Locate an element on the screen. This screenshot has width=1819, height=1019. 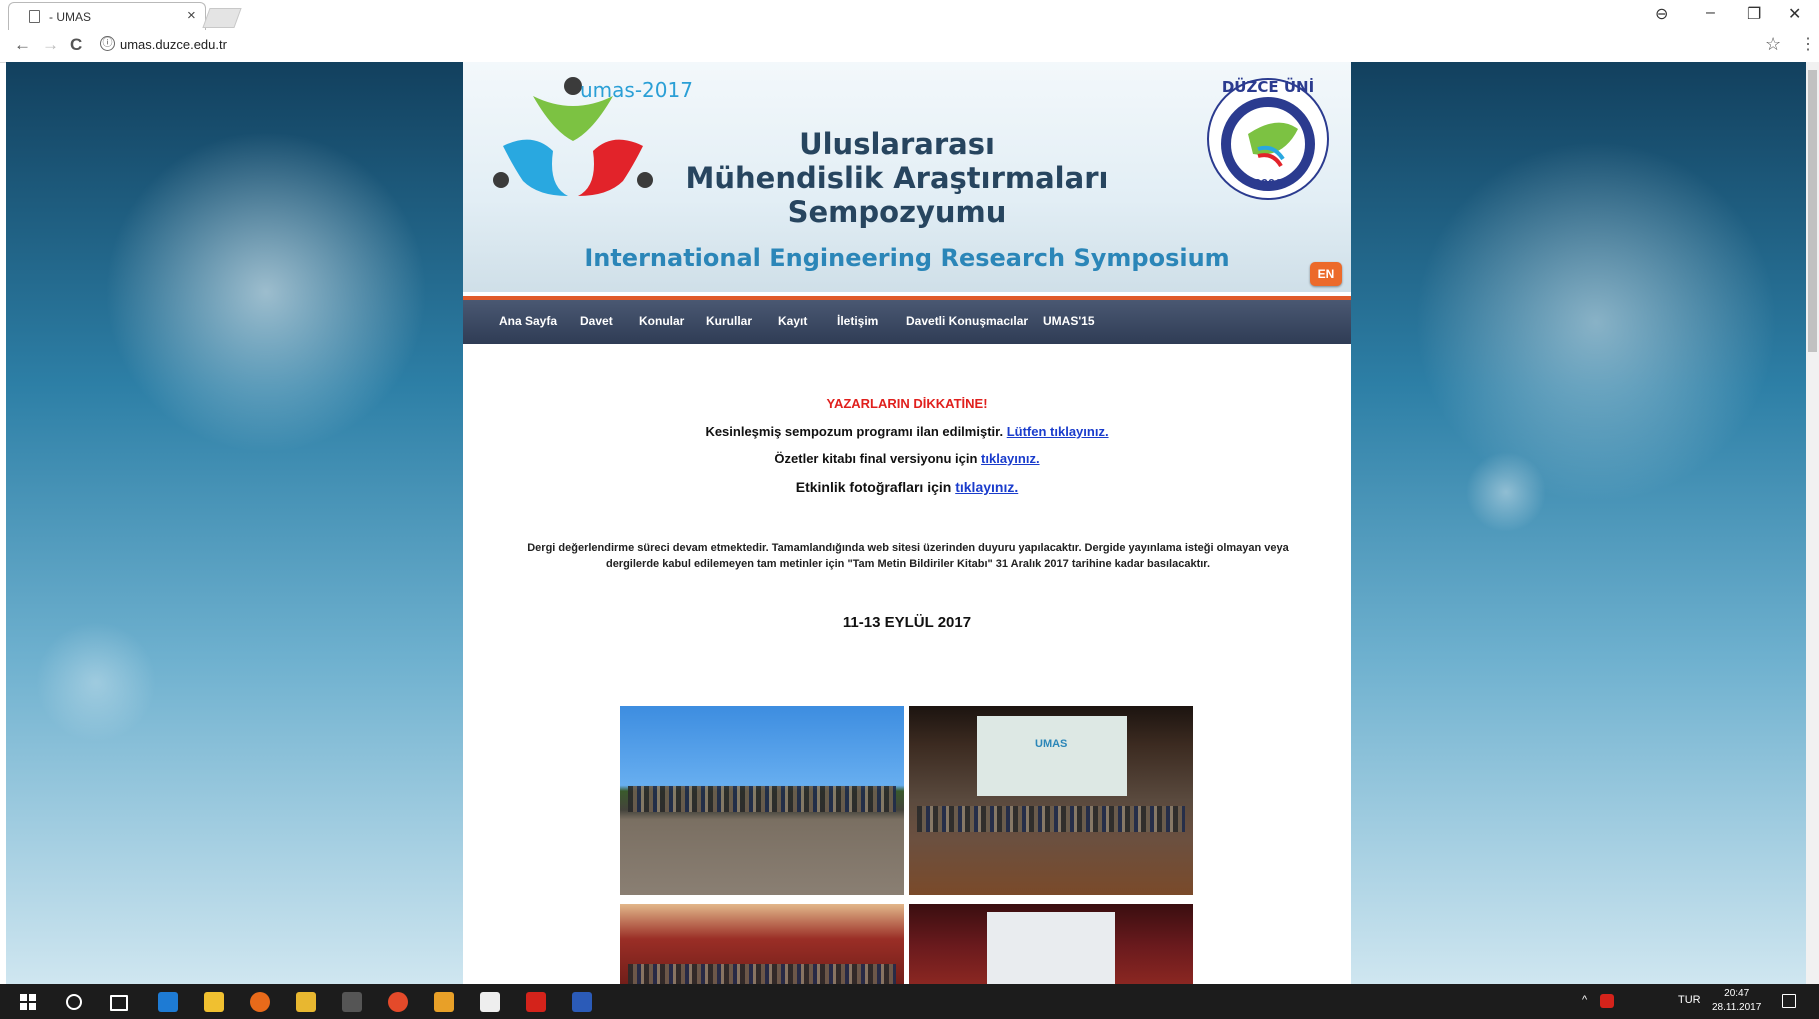
event-photo-group-stage: UMAS is located at coordinates (1051, 800).